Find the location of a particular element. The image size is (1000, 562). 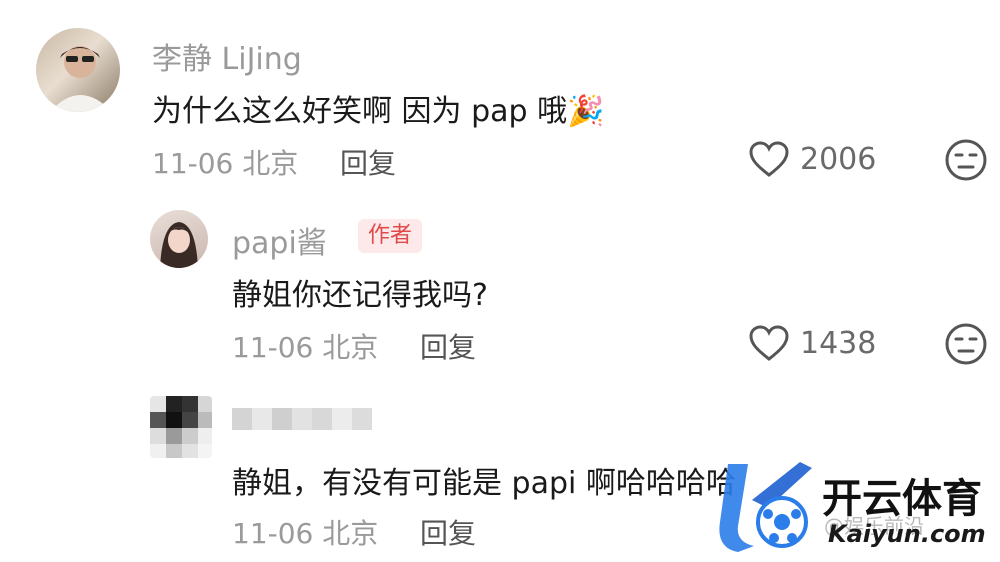

like-button: 1438 is located at coordinates (812, 343).